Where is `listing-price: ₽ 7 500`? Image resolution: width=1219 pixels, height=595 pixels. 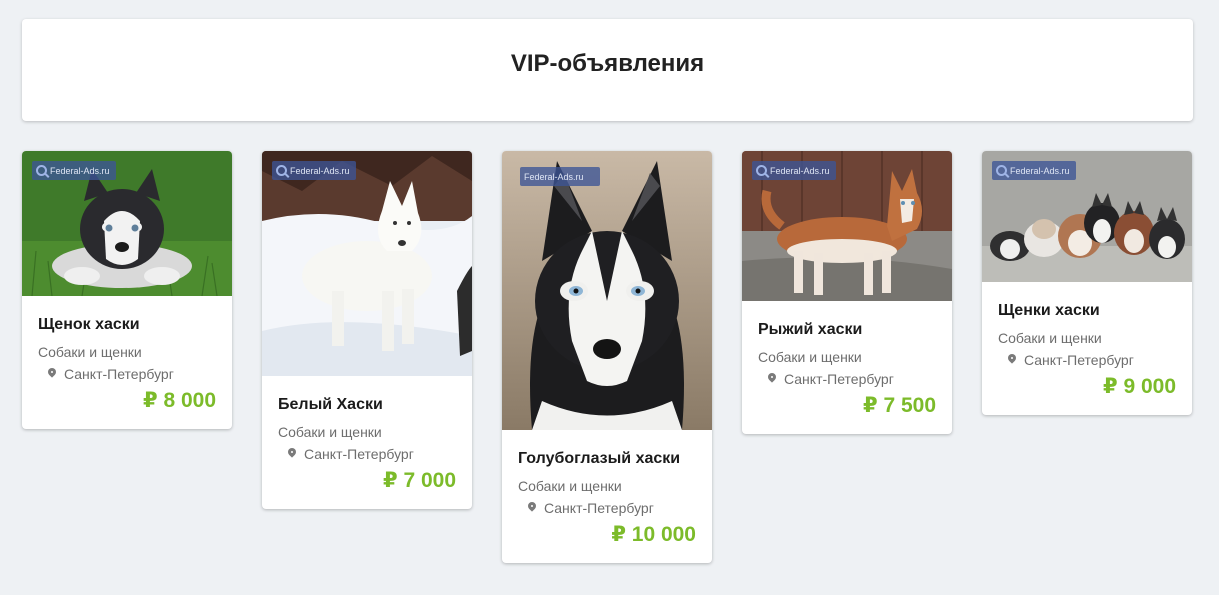
listing-price: ₽ 7 500 is located at coordinates (899, 405).